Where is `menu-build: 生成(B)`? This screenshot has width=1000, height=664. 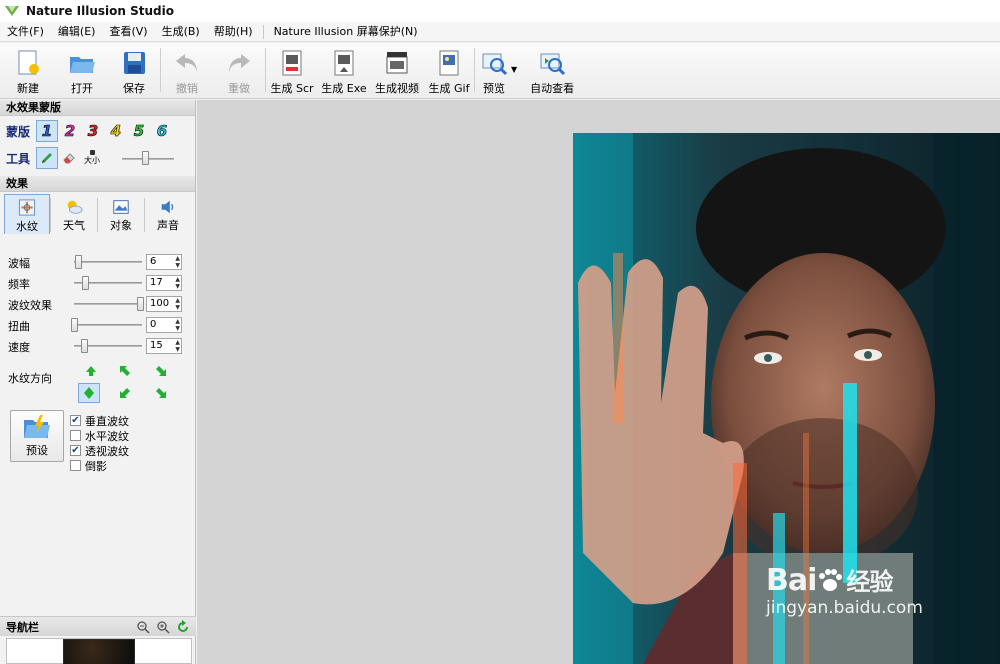 menu-build: 生成(B) is located at coordinates (181, 32).